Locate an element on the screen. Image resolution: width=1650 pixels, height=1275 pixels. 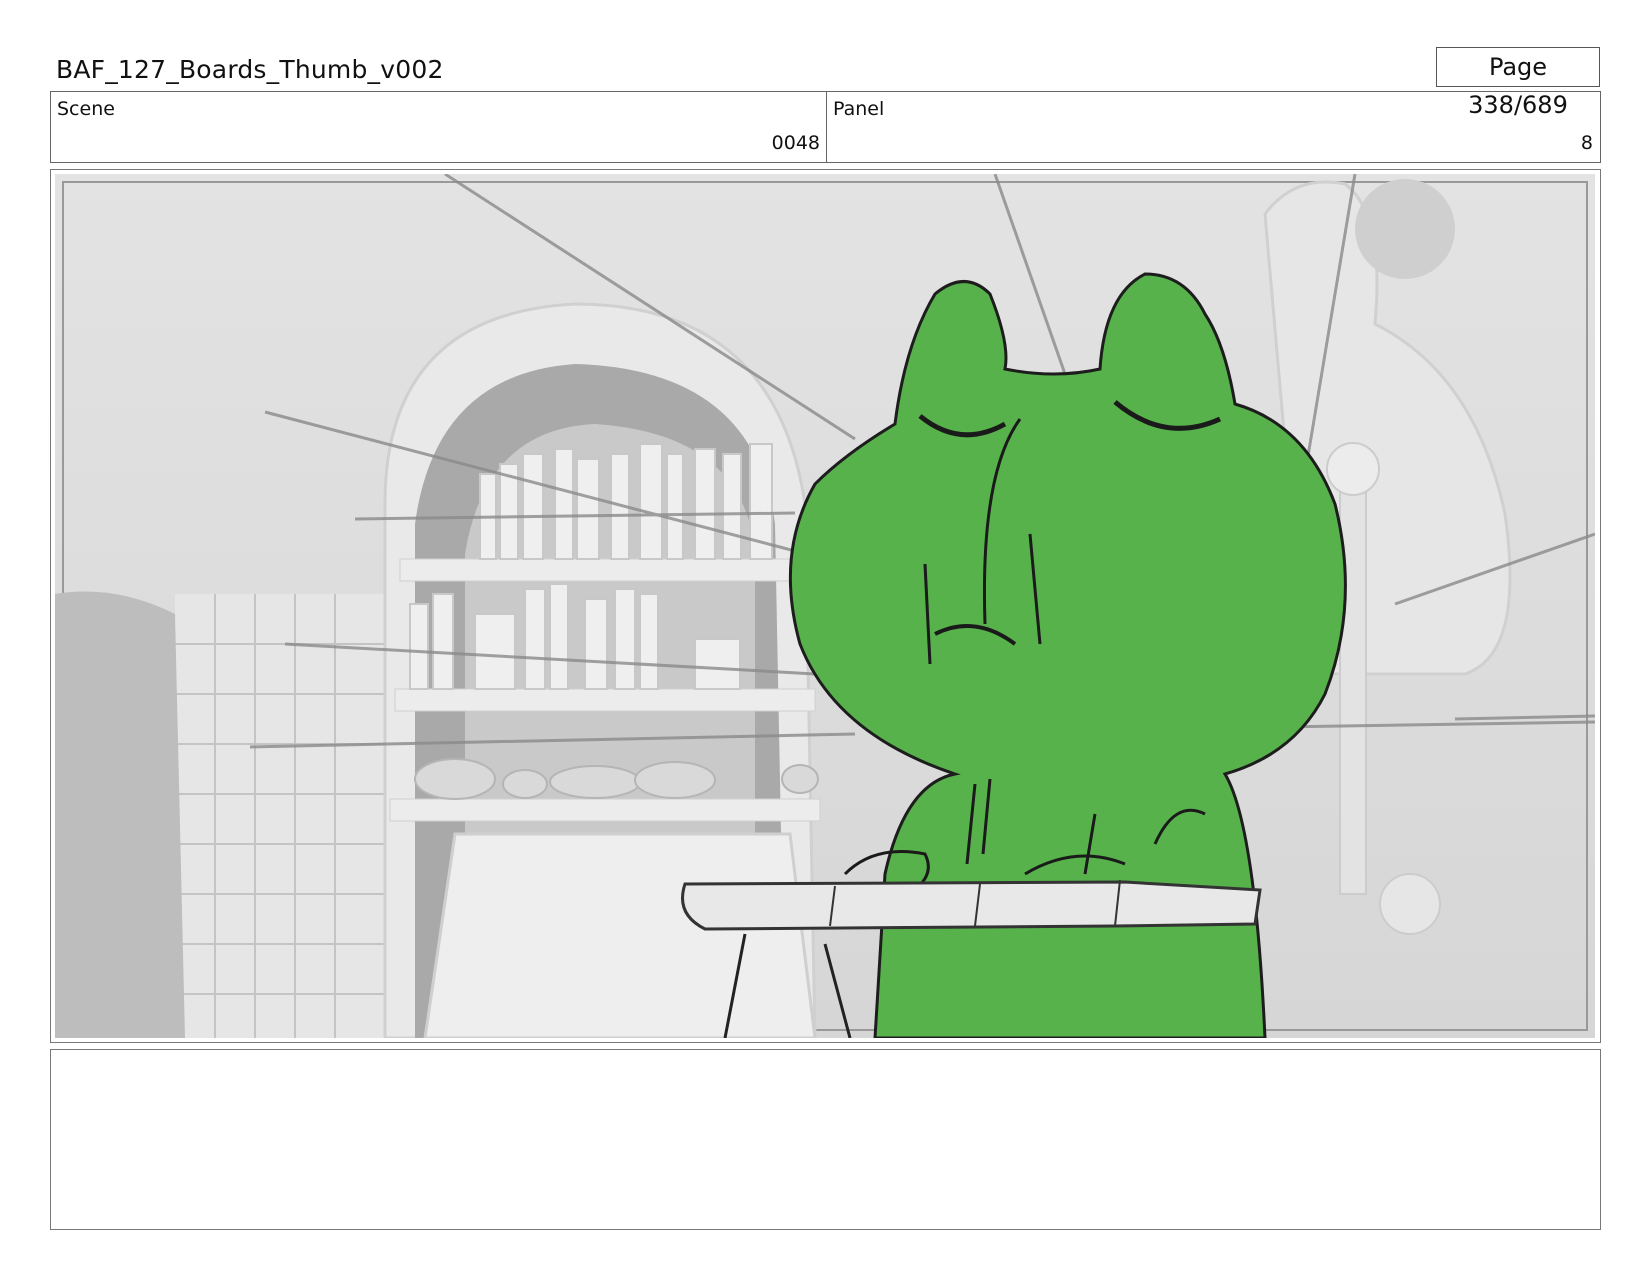
page-number-box: Page 338/689 is located at coordinates (1518, 83).